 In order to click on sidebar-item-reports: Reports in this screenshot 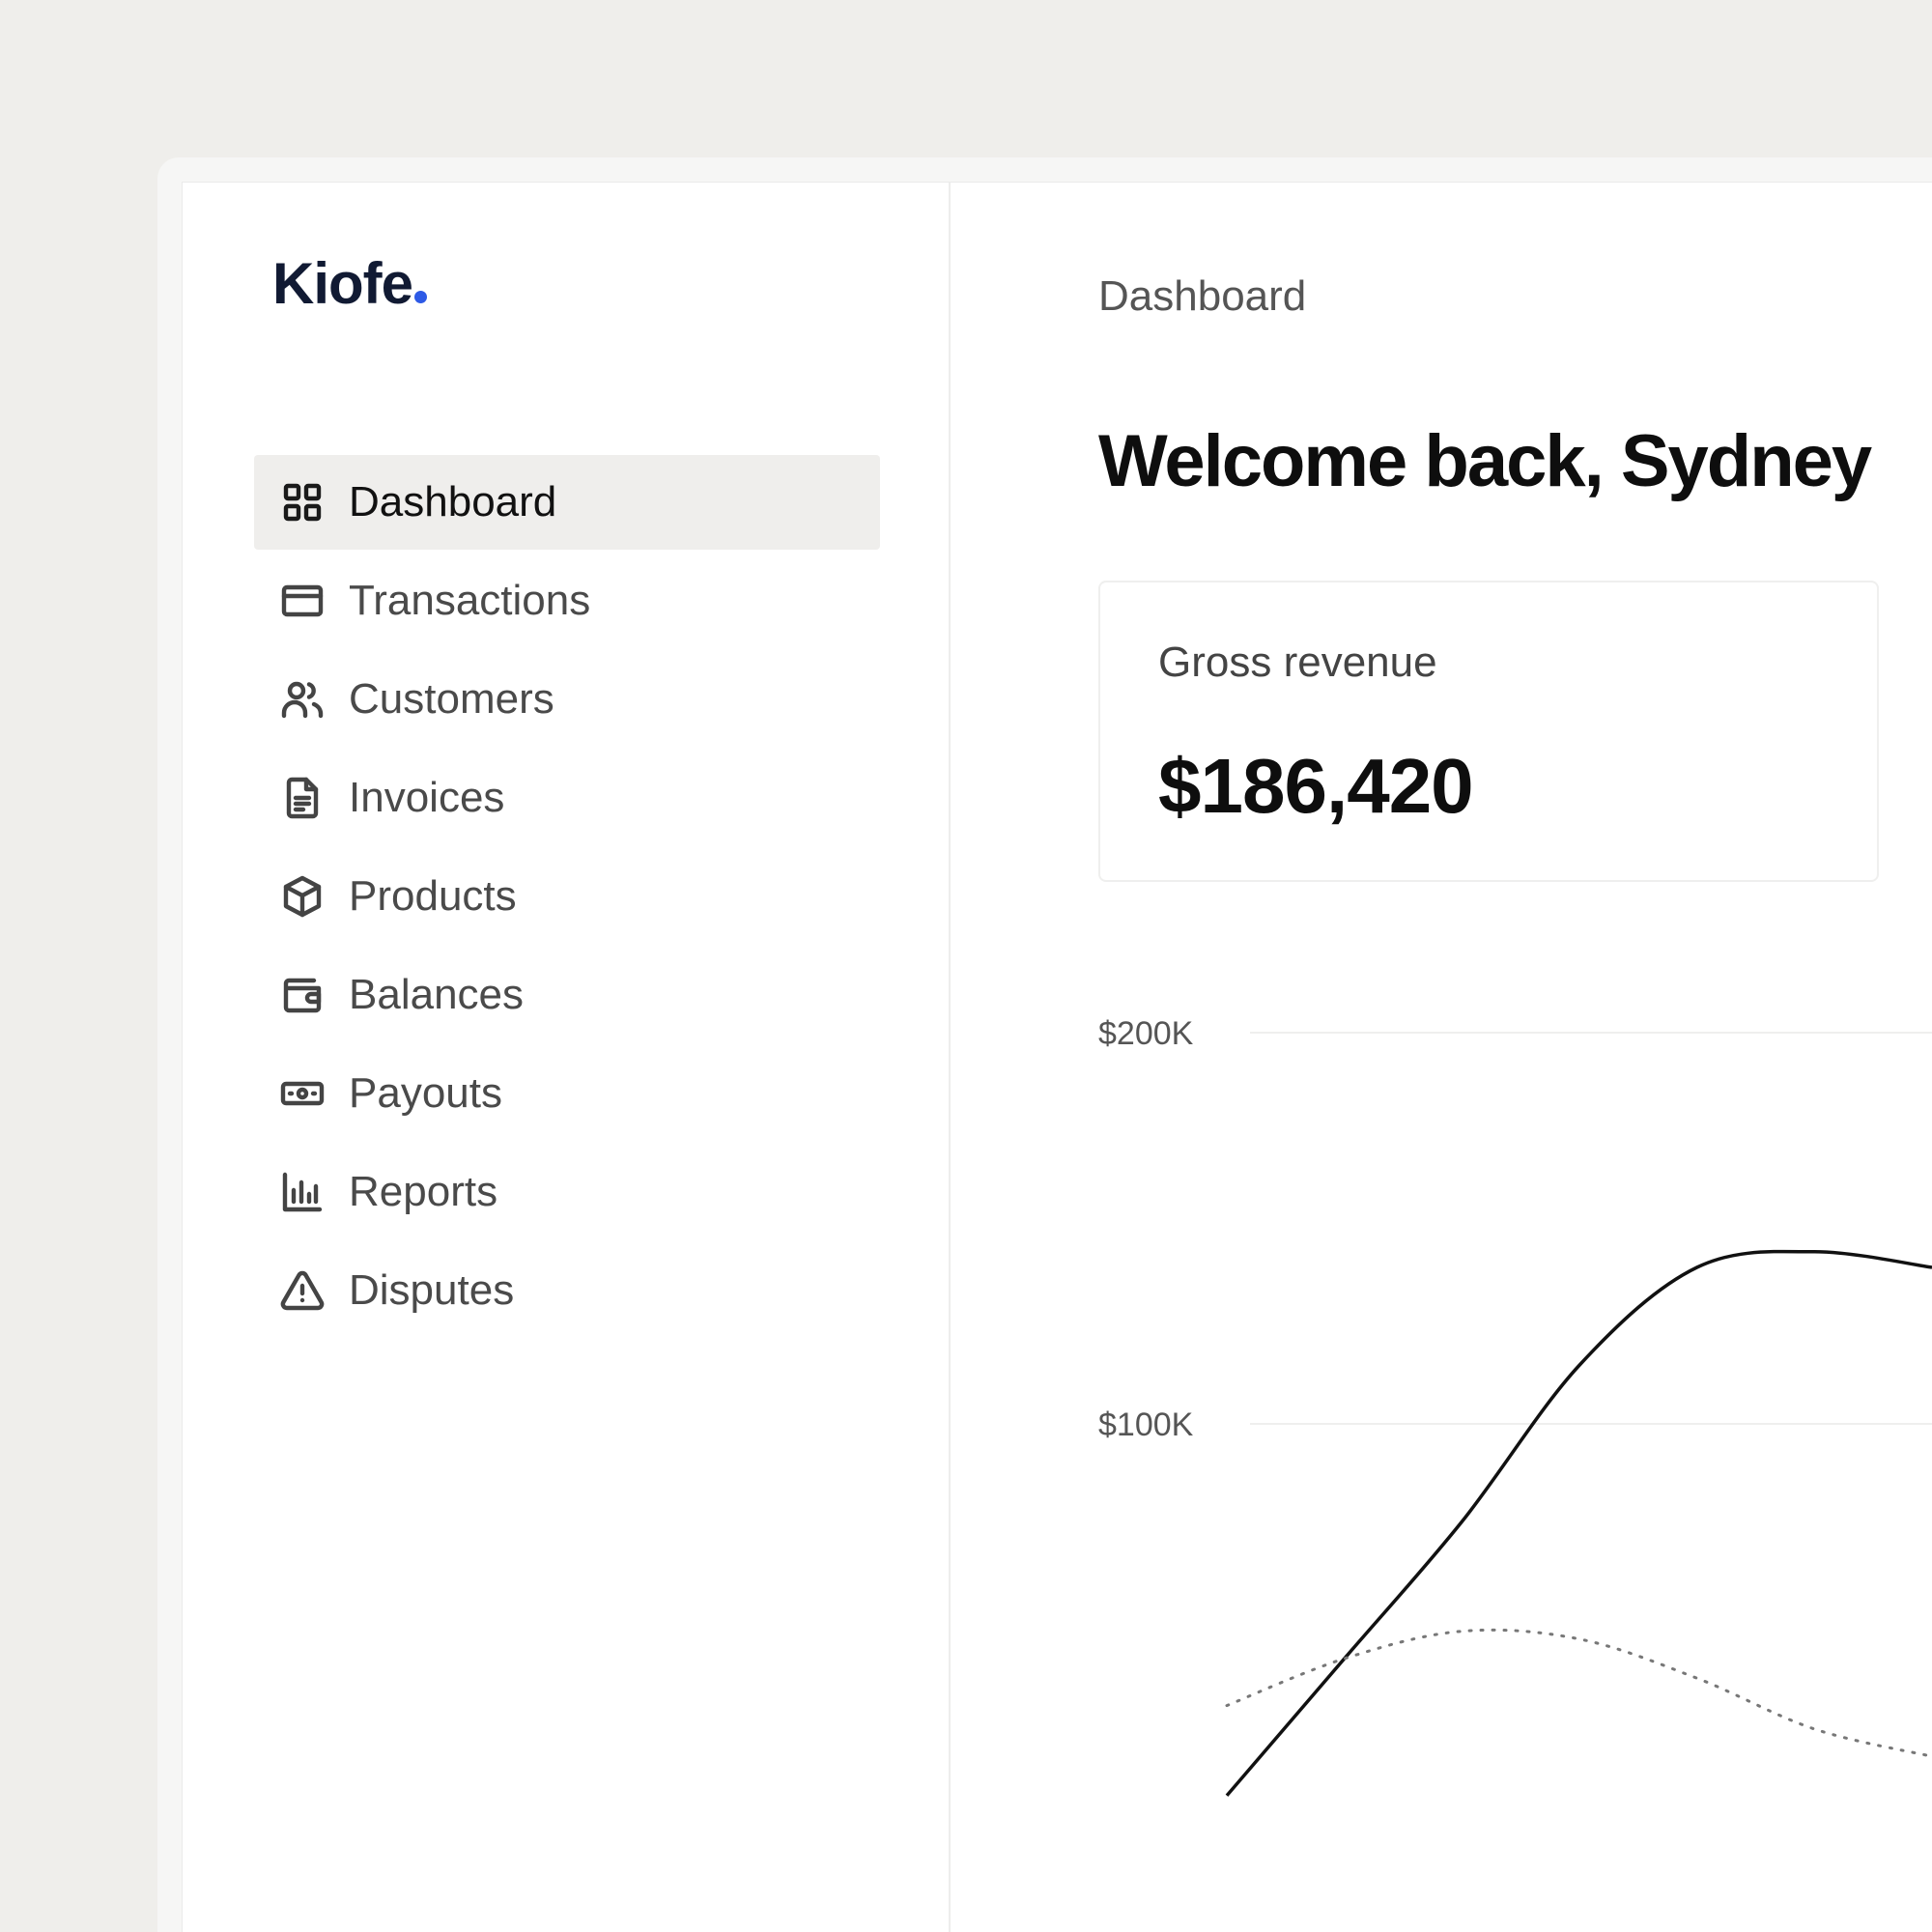, I will do `click(567, 1192)`.